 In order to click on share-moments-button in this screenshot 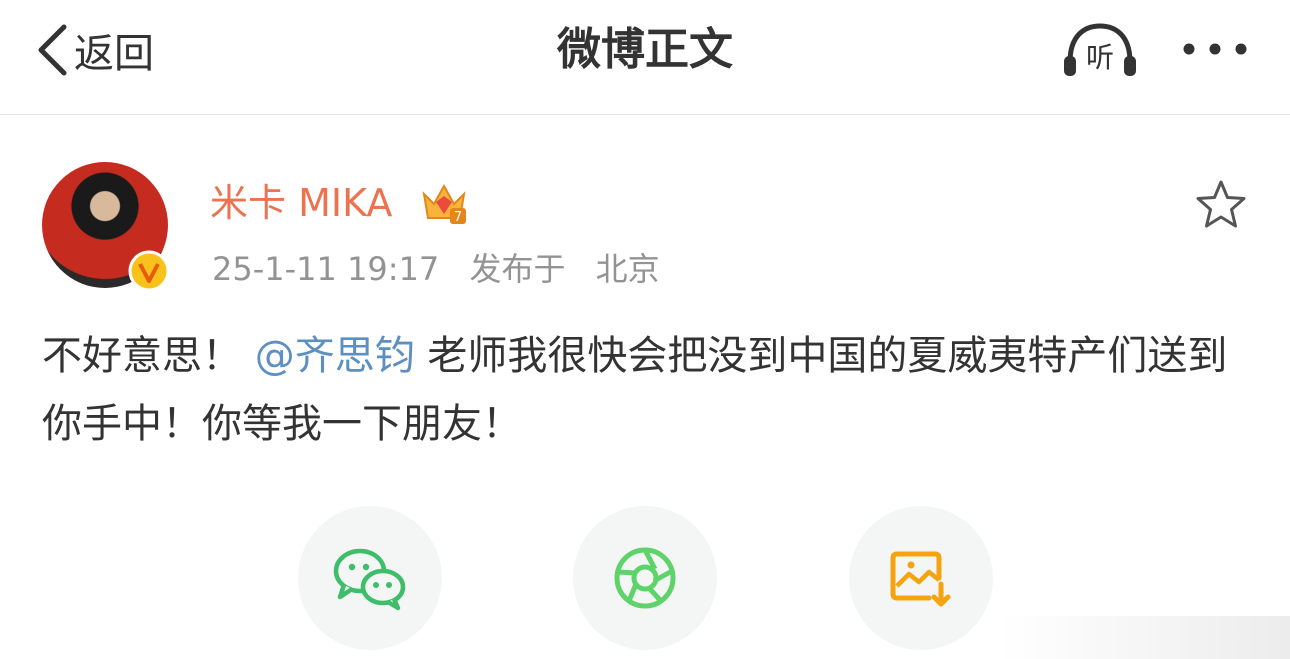, I will do `click(645, 578)`.